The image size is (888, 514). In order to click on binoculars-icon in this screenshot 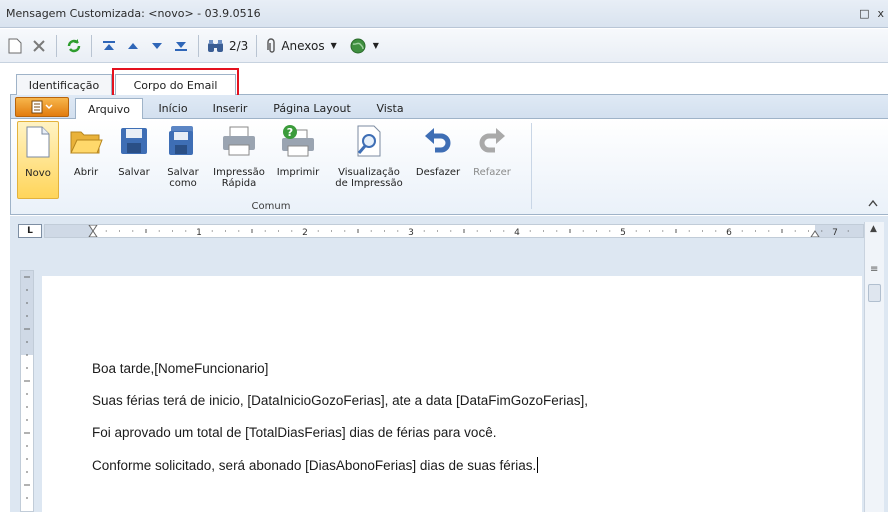, I will do `click(215, 45)`.